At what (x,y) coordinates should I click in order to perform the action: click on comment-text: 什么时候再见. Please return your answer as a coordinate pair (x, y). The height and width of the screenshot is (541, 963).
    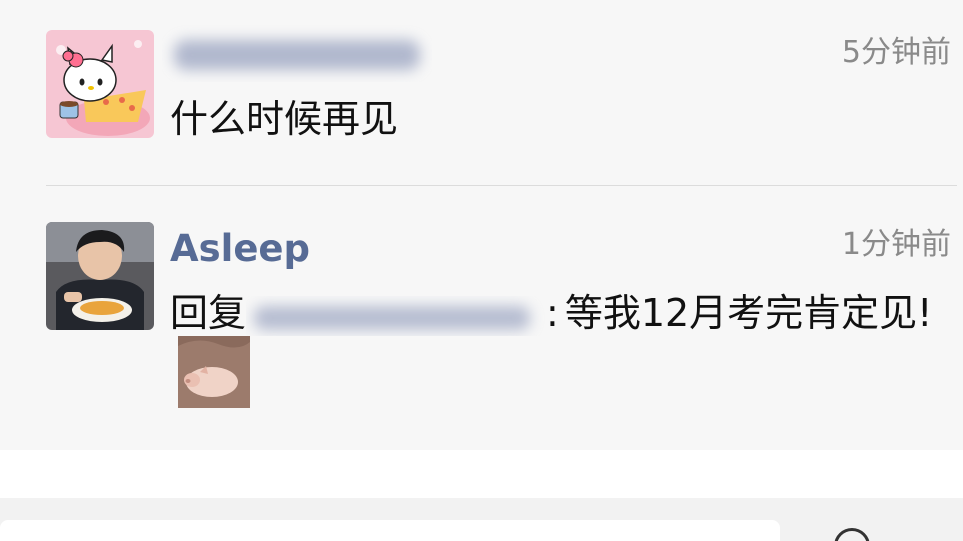
    Looking at the image, I should click on (284, 119).